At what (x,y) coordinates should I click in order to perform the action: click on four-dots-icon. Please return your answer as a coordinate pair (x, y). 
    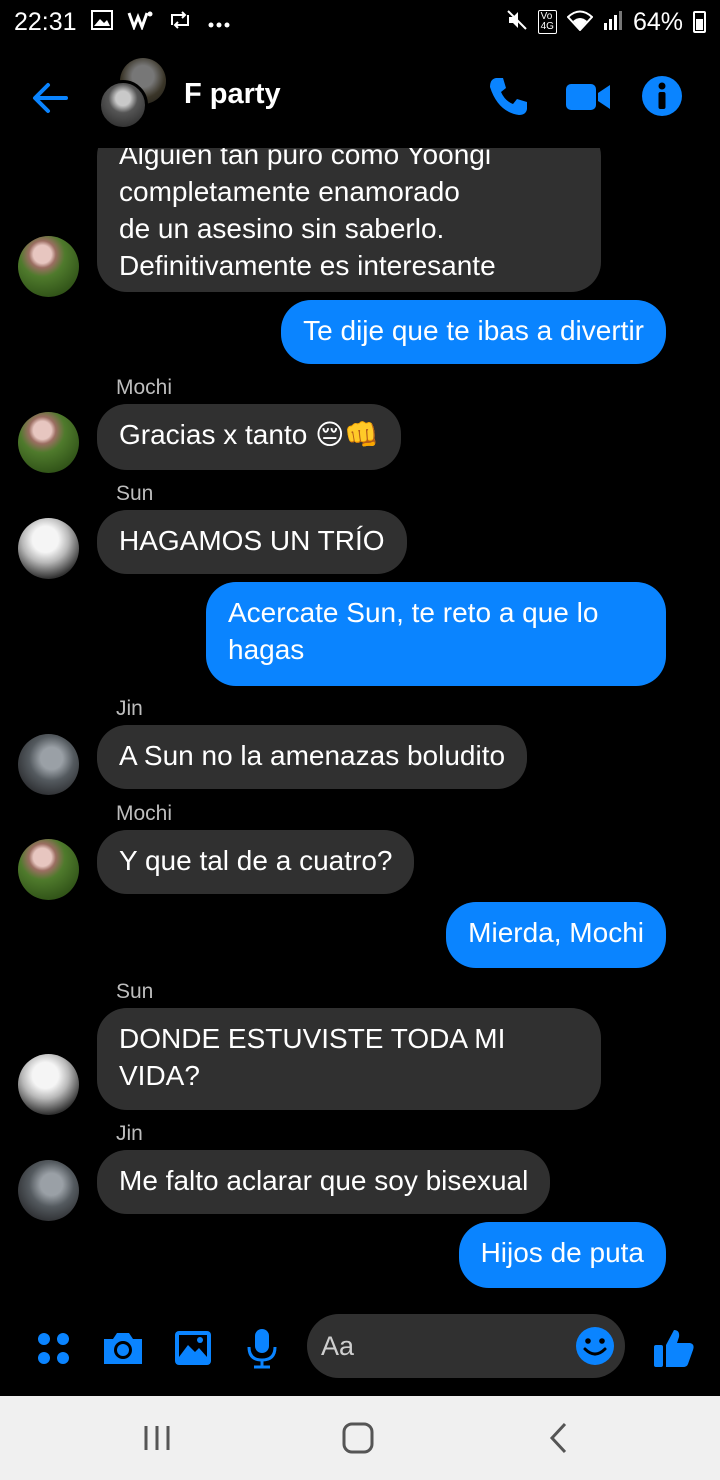
    Looking at the image, I should click on (53, 1348).